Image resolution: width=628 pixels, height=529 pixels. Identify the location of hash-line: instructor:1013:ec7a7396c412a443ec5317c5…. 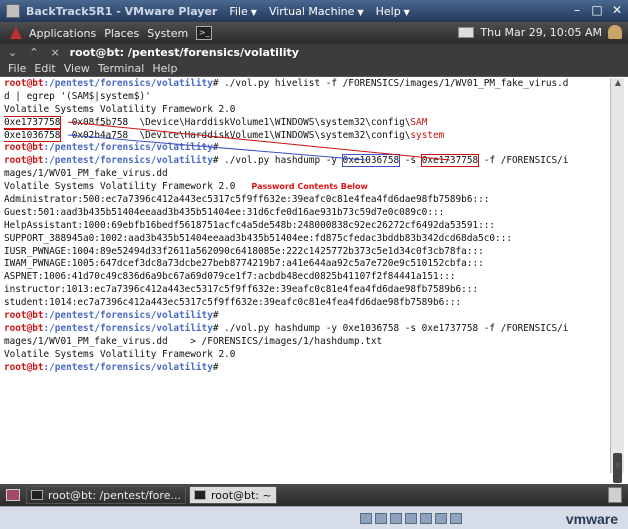
(241, 290).